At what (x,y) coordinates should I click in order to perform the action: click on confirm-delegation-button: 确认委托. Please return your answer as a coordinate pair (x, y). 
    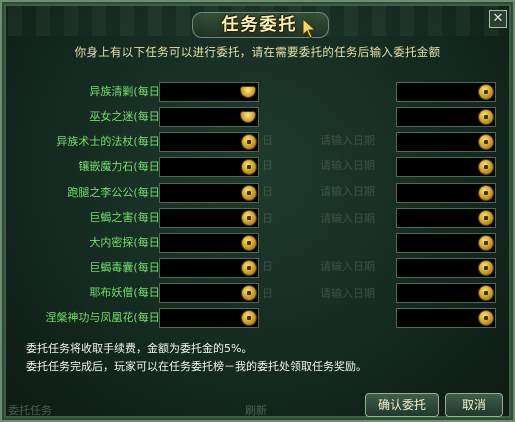
    Looking at the image, I should click on (402, 405).